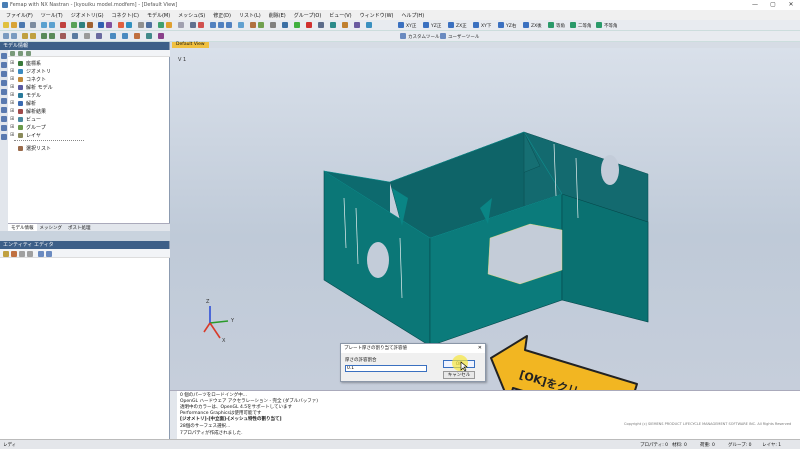 This screenshot has width=800, height=449. Describe the element at coordinates (19, 15) in the screenshot. I see `menu-file: ファイル(F)` at that location.